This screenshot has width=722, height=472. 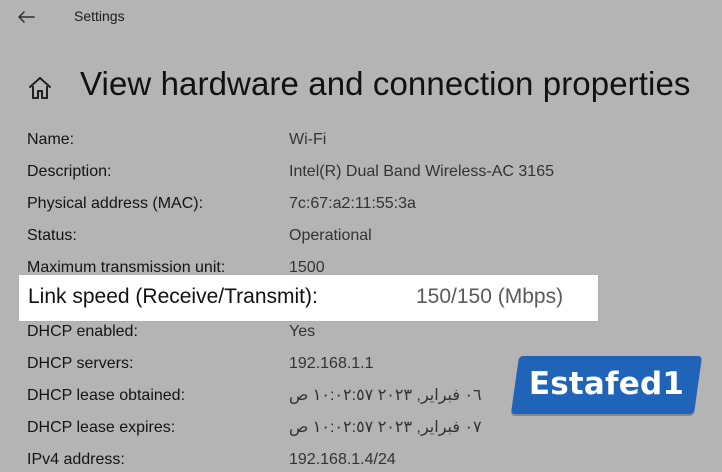 I want to click on home-icon, so click(x=40, y=88).